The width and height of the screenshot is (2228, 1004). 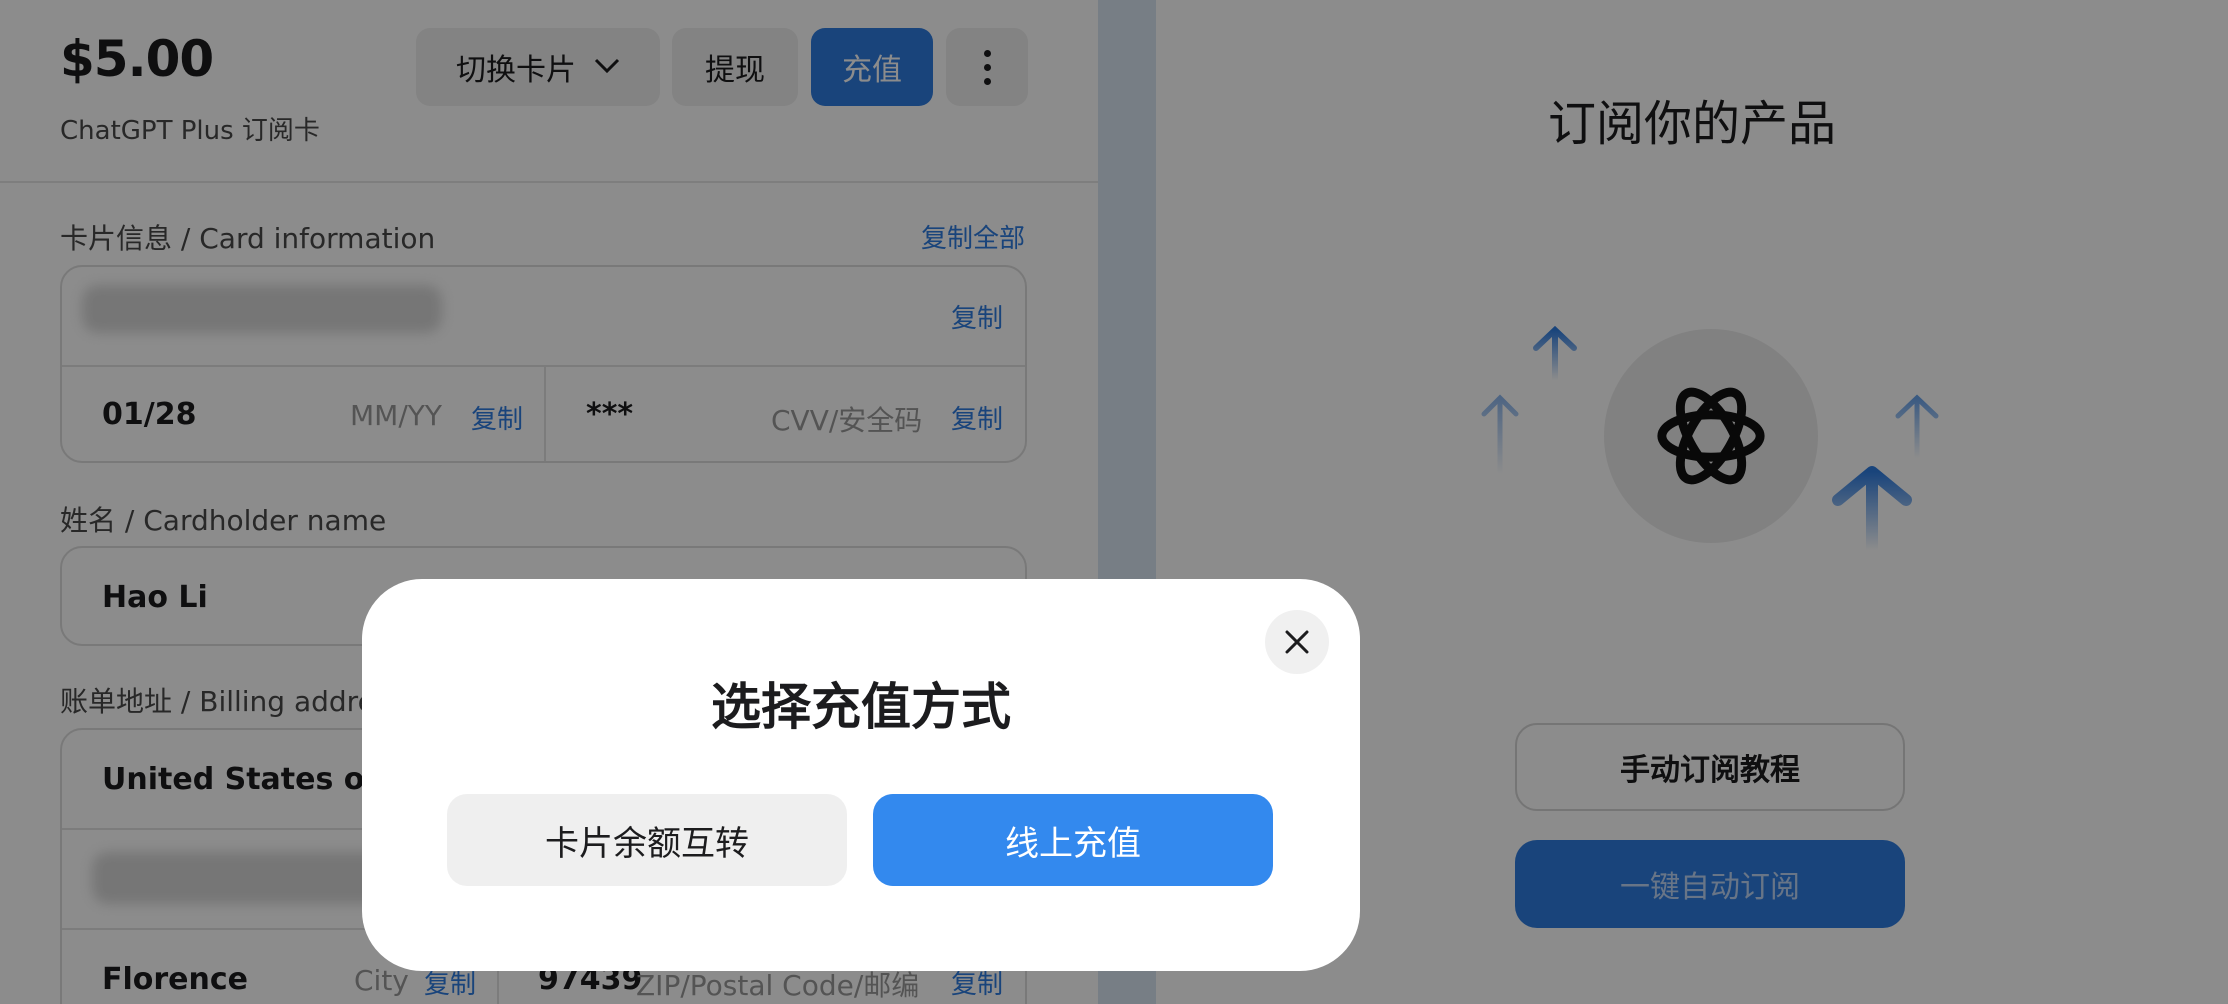 I want to click on dialog-title: 选择充值方式, so click(x=861, y=707).